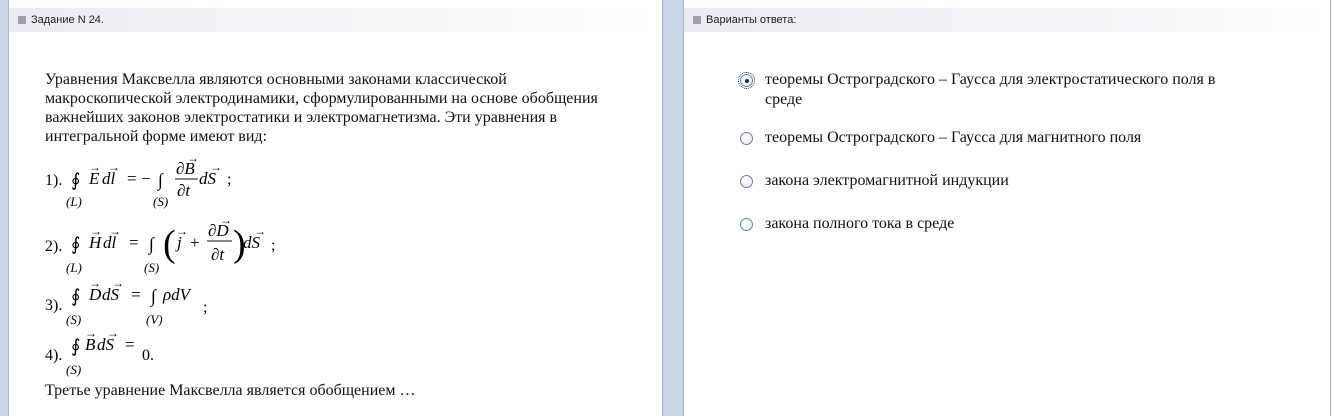 The width and height of the screenshot is (1331, 416). I want to click on formula-3-svg: 3). ∮ (S) D → dS → = ∫ (V) ρdV ;, so click(126, 301).